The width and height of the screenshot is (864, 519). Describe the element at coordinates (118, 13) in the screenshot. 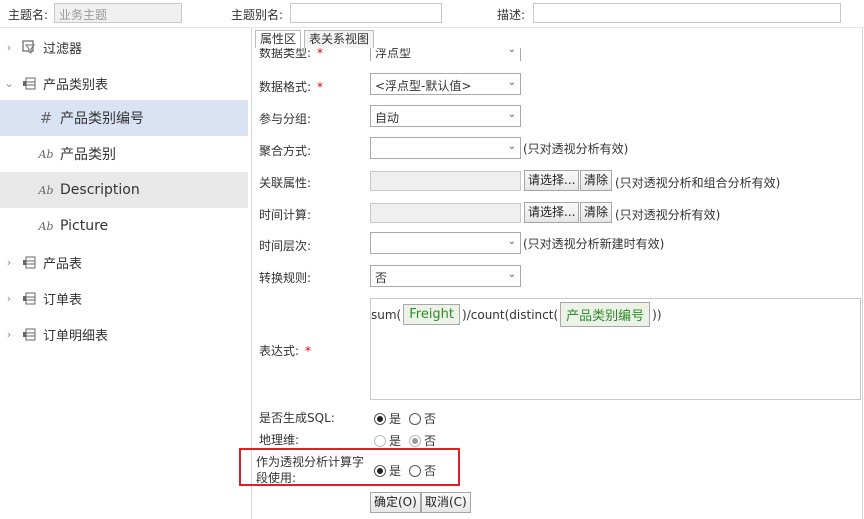

I see `theme-name-input: 业务主题` at that location.